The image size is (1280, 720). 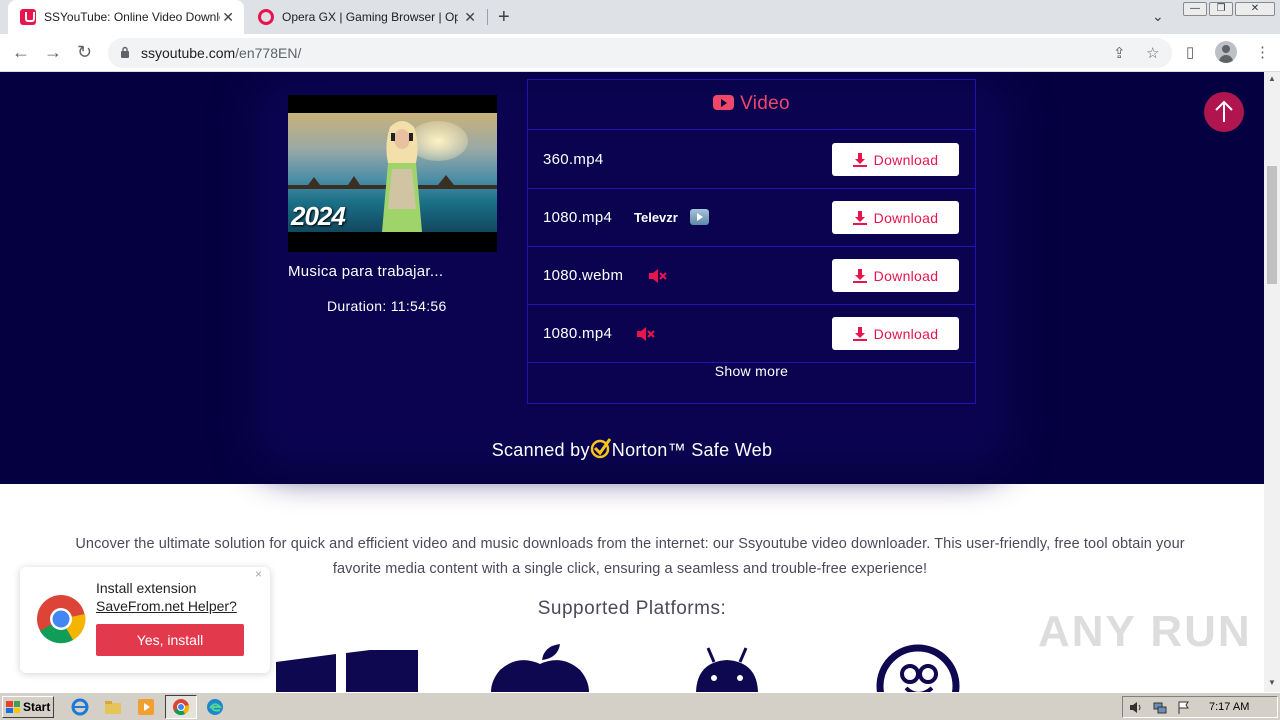 What do you see at coordinates (132, 17) in the screenshot?
I see `tab-title: SSYouTube: Online Video Downloade` at bounding box center [132, 17].